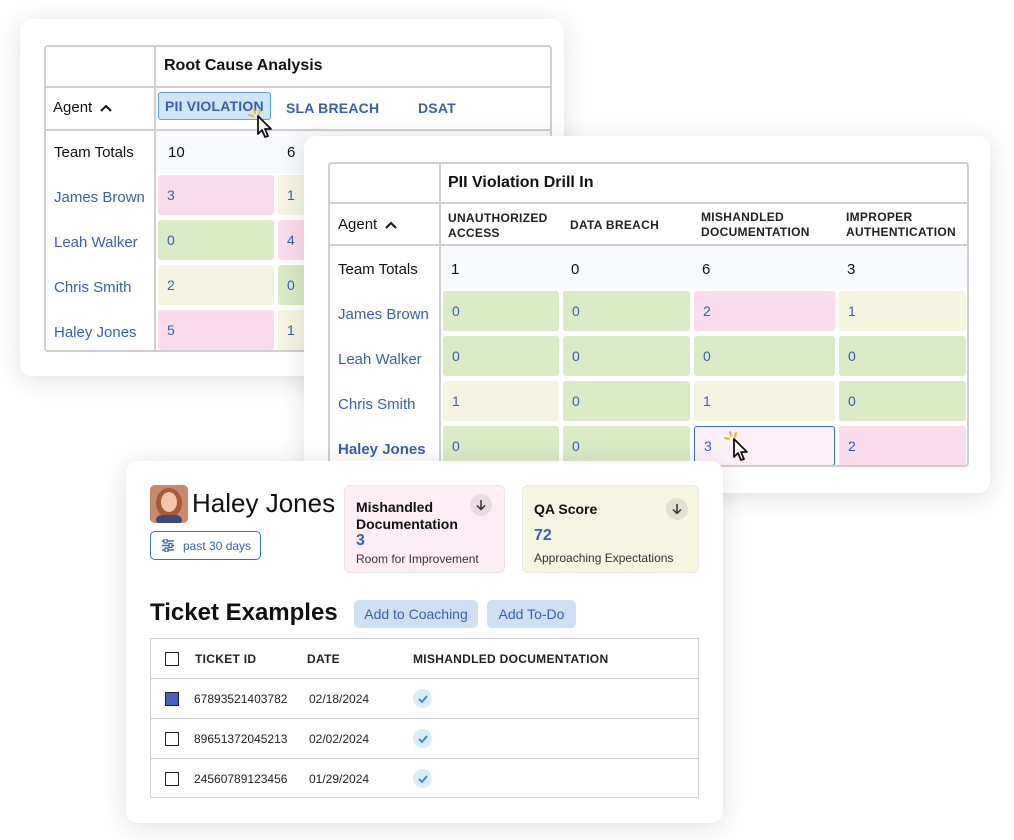 The image size is (1014, 840). What do you see at coordinates (706, 269) in the screenshot?
I see `total-mishandled: 6` at bounding box center [706, 269].